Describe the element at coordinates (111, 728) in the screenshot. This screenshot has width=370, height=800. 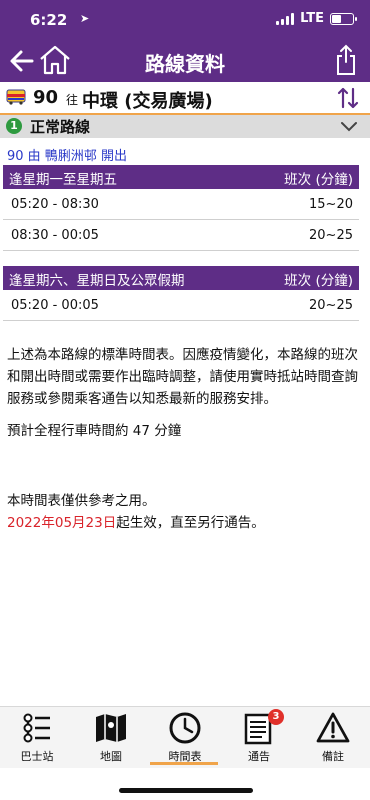
I see `map-icon` at that location.